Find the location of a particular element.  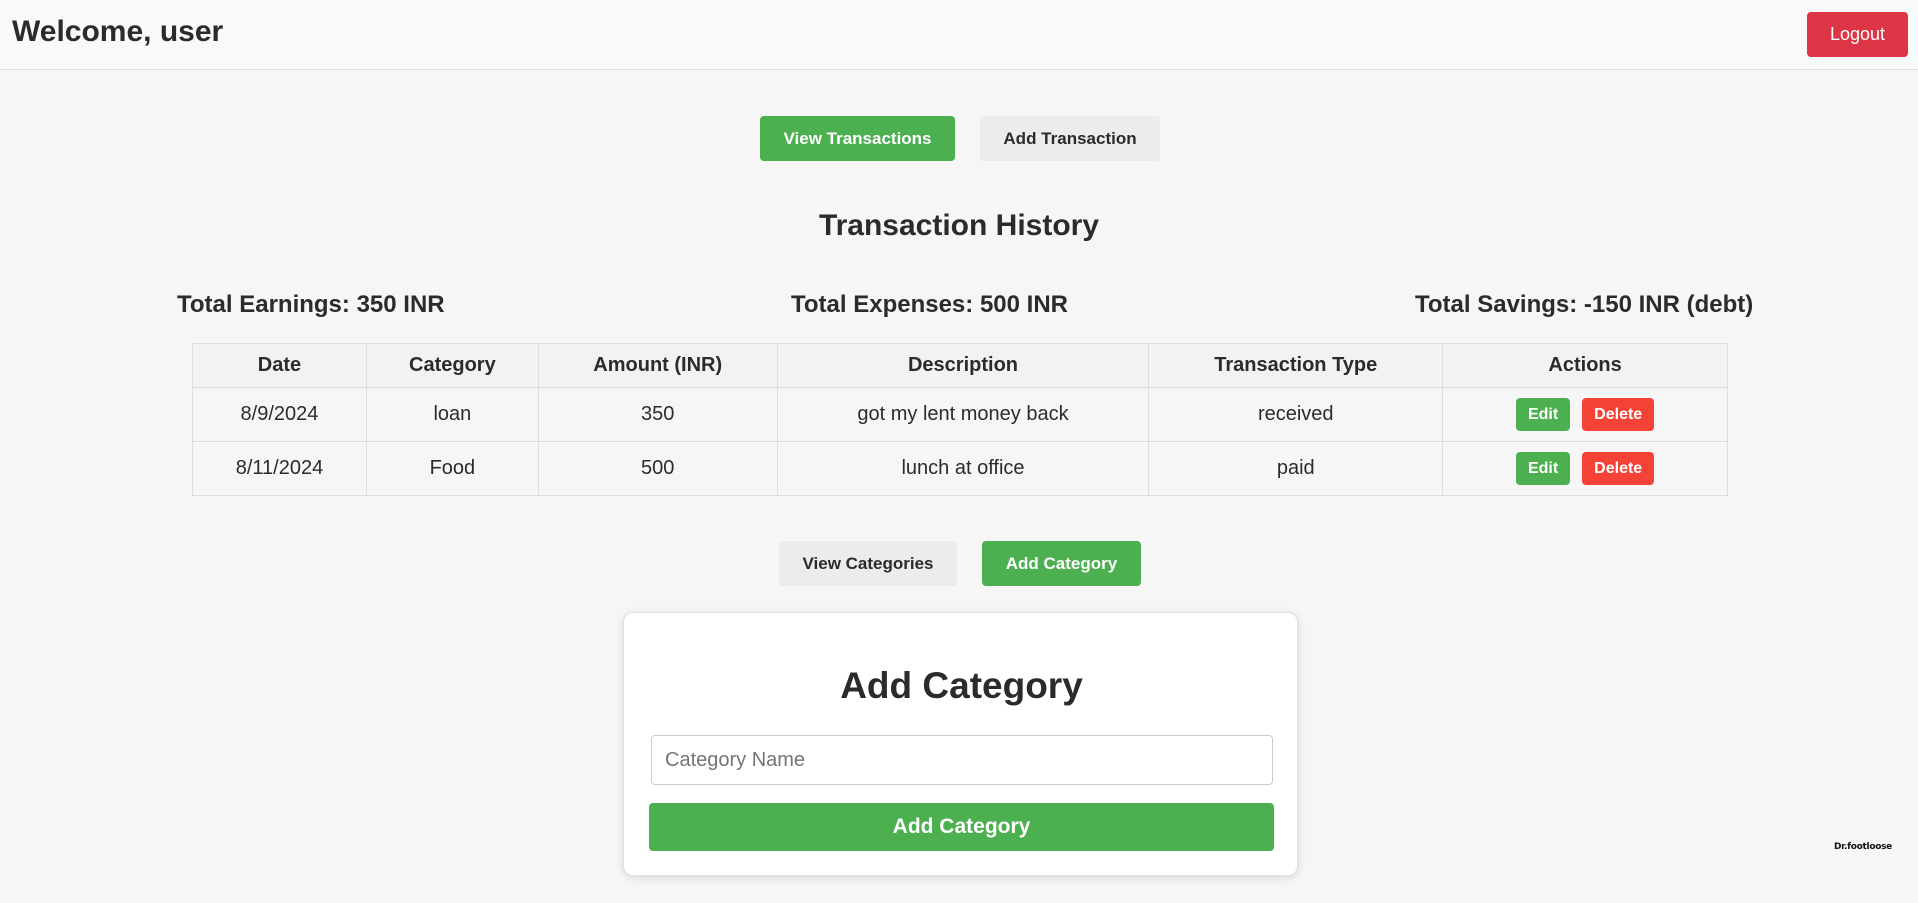

add-category-title: Add Category is located at coordinates (961, 685).